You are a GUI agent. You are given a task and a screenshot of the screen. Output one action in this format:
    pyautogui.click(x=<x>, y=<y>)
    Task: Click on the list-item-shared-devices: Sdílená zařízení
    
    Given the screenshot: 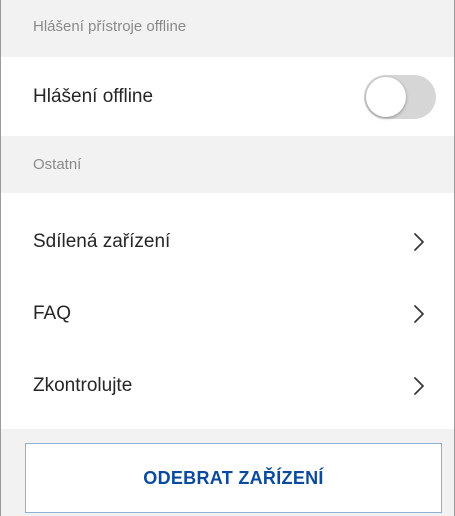 What is the action you would take?
    pyautogui.click(x=227, y=242)
    